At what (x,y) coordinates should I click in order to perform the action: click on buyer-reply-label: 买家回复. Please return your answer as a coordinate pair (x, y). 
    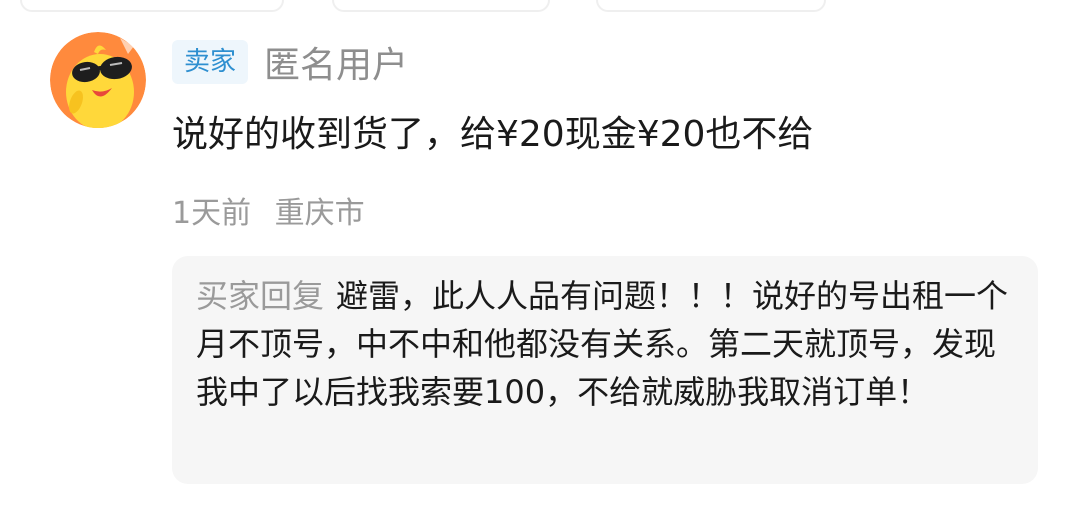
    Looking at the image, I should click on (260, 296).